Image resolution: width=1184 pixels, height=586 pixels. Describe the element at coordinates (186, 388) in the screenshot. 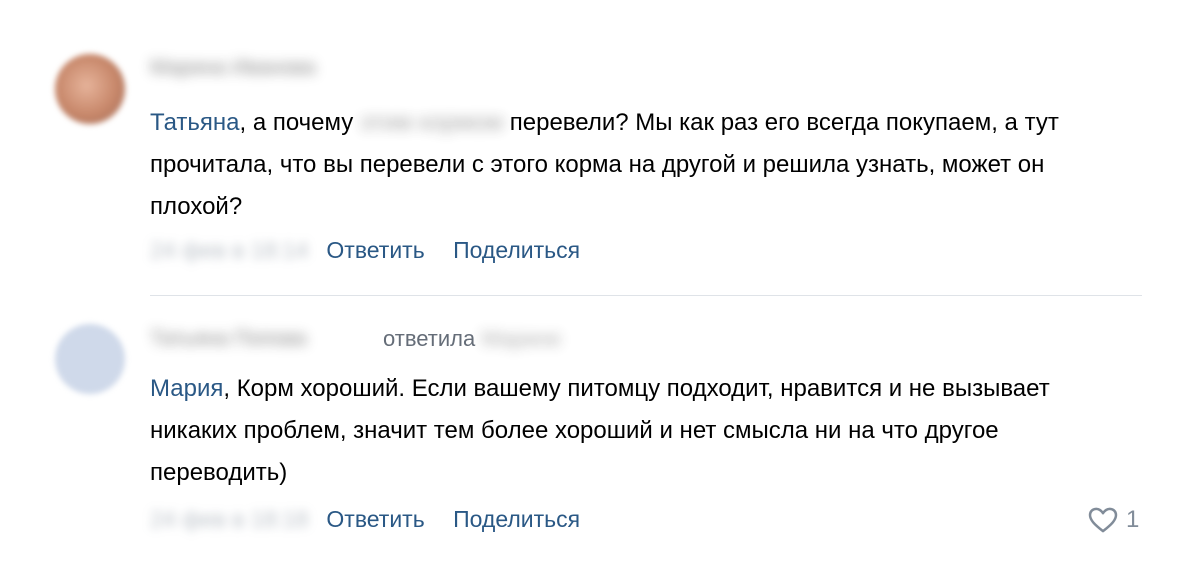

I see `mention-link: Мария` at that location.